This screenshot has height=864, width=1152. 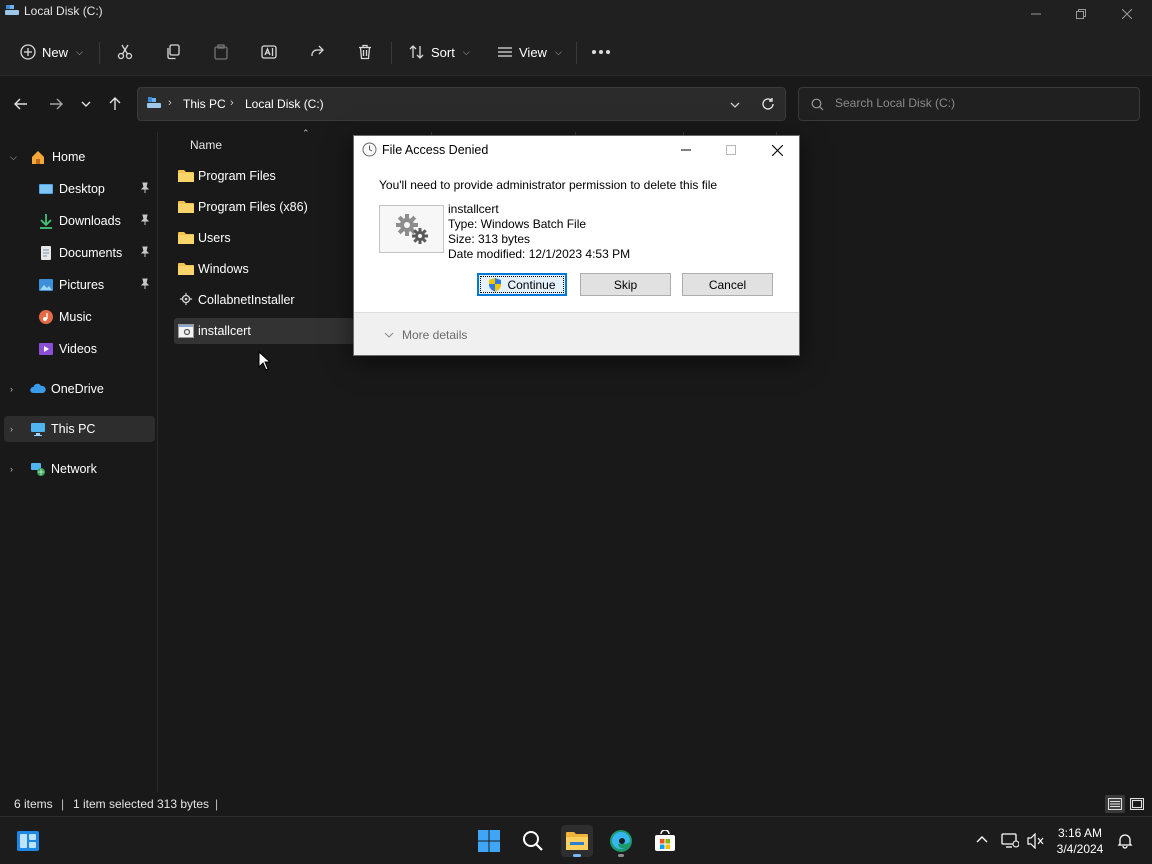 I want to click on skip-button: Skip, so click(x=625, y=284).